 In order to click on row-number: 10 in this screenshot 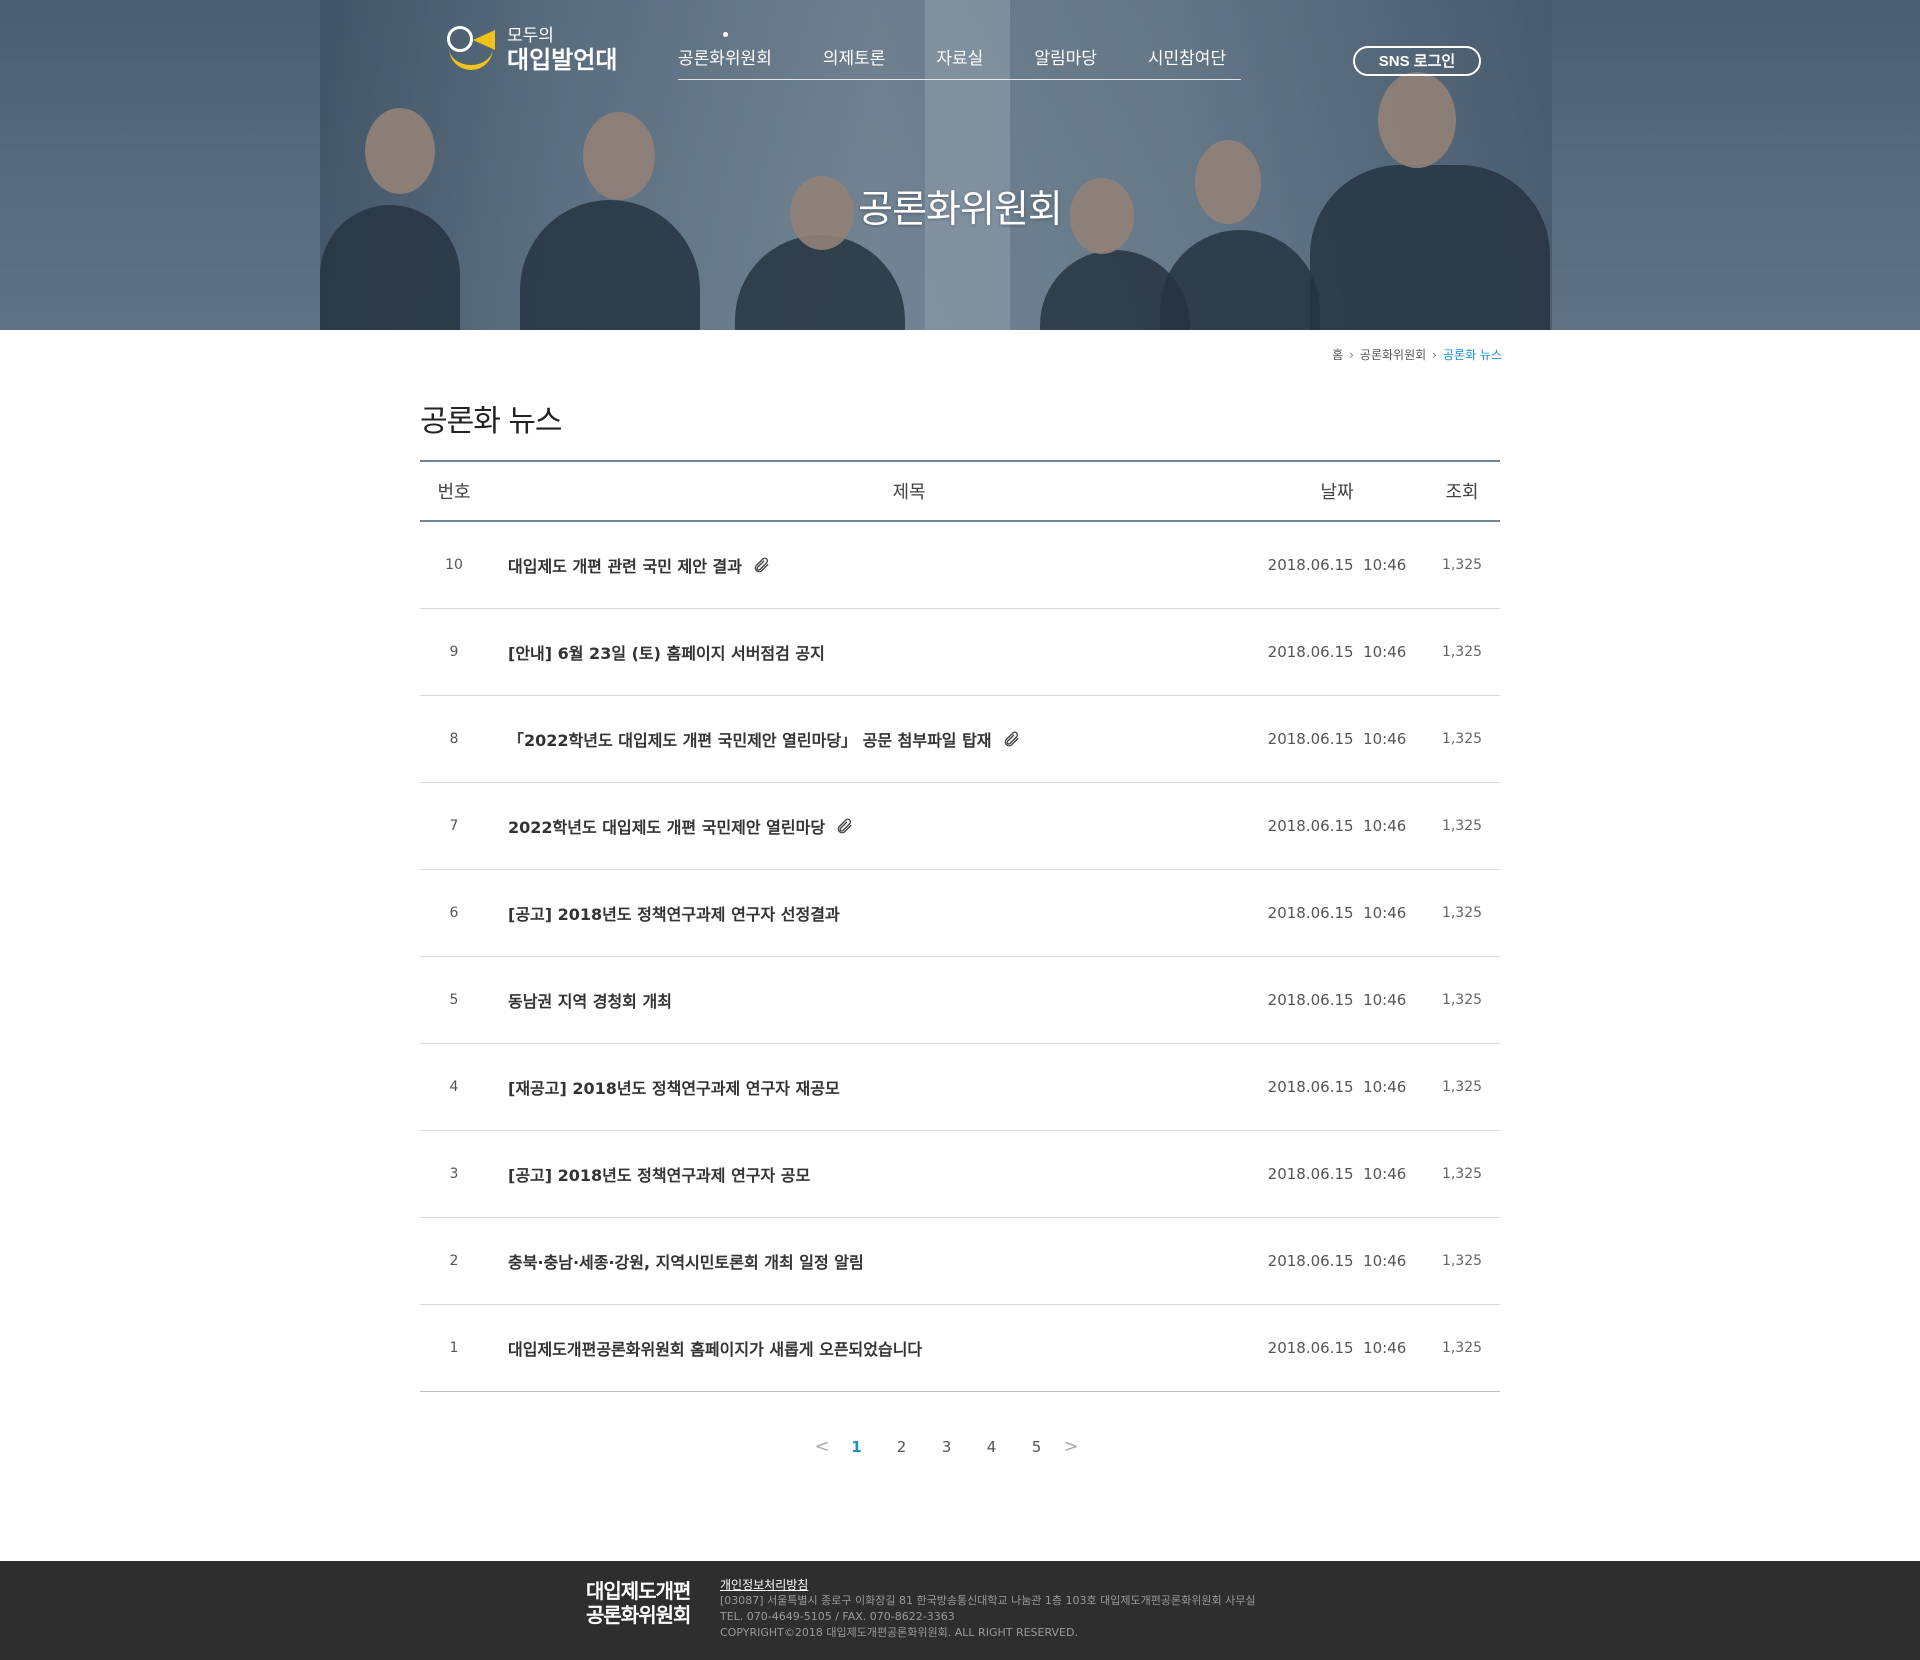, I will do `click(454, 565)`.